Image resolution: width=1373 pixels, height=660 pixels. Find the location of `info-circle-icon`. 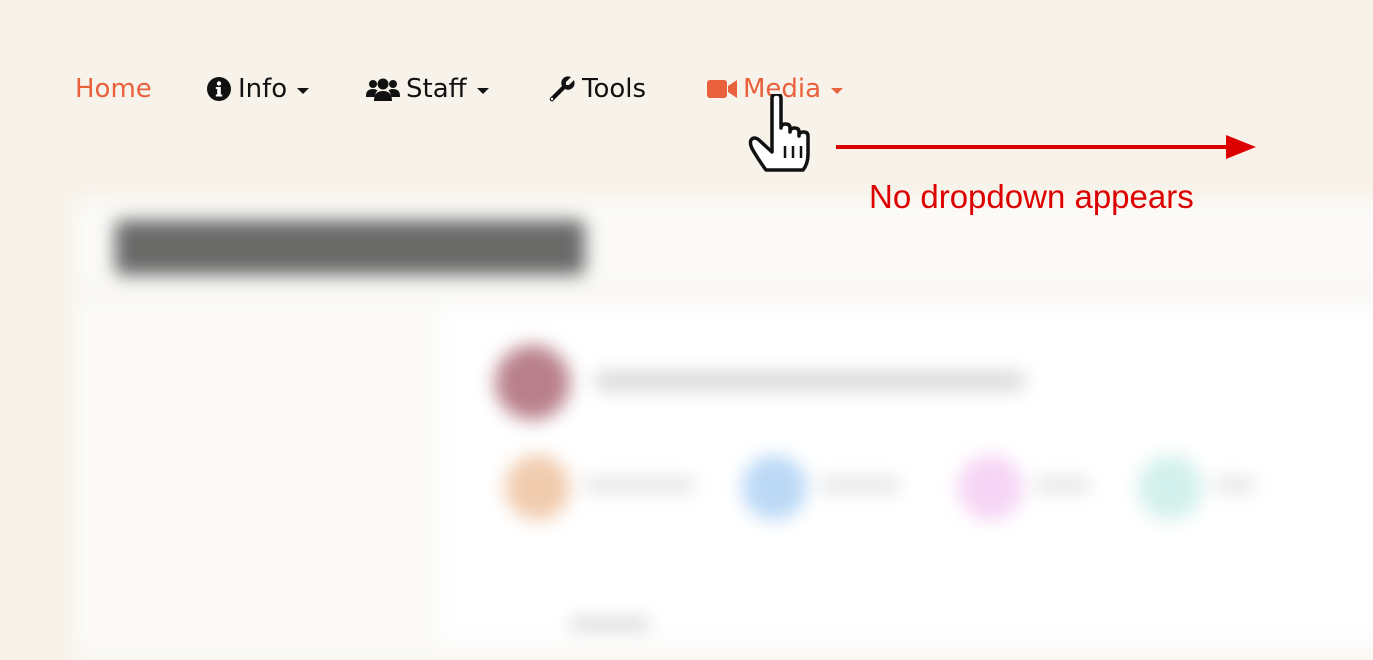

info-circle-icon is located at coordinates (219, 89).